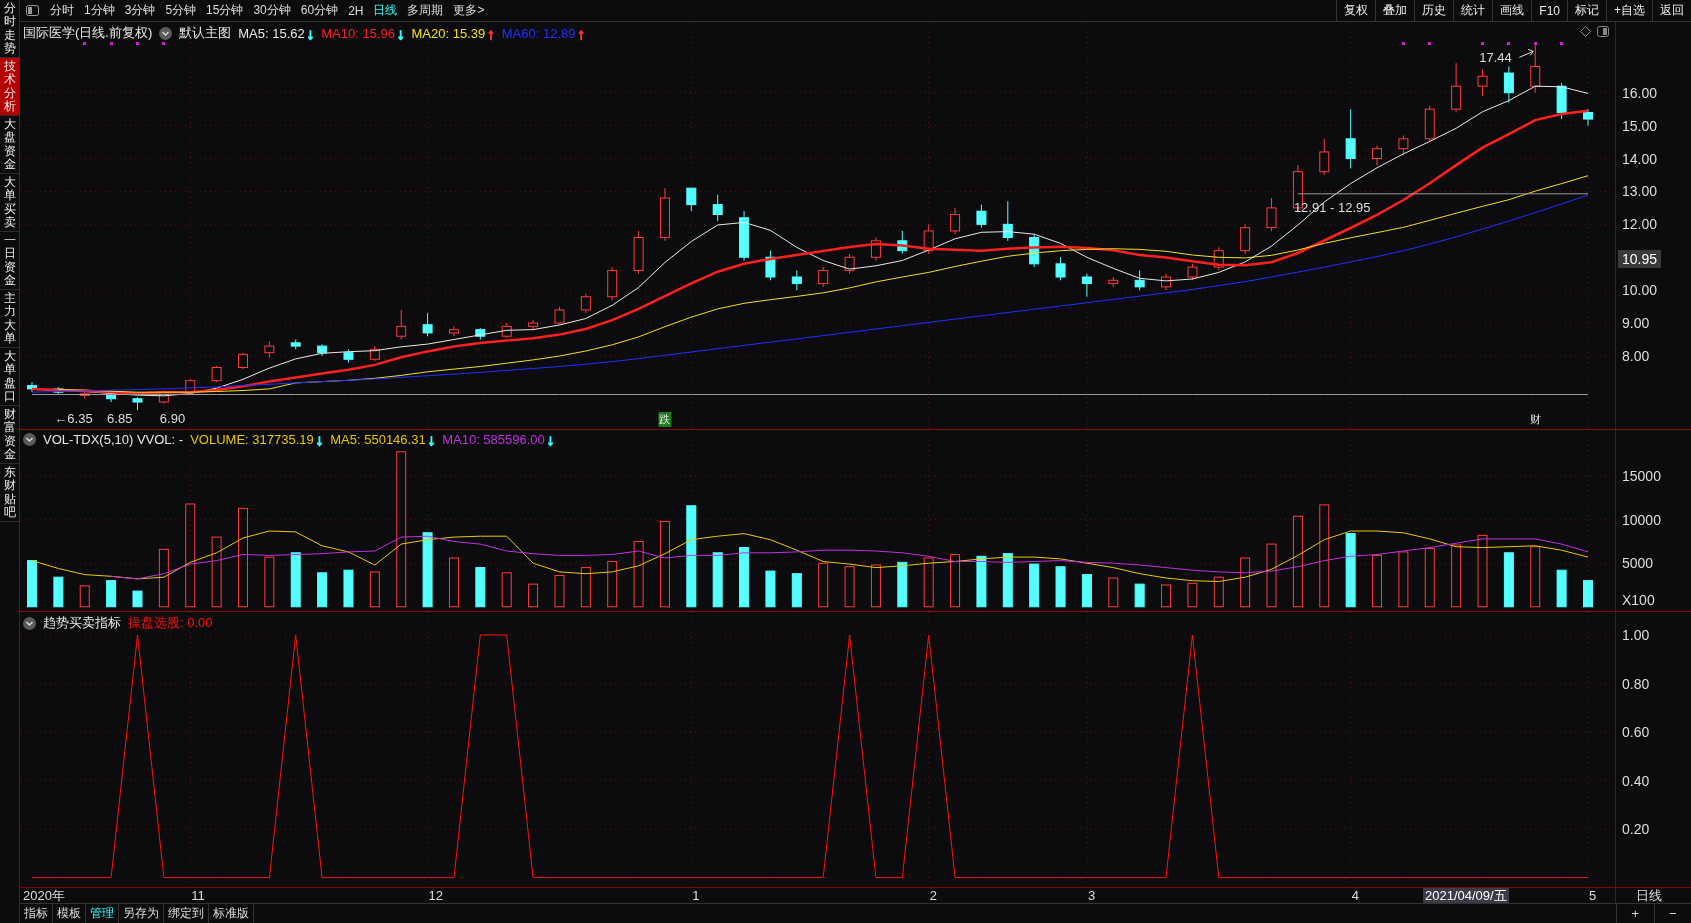 The image size is (1691, 923). What do you see at coordinates (1593, 895) in the screenshot?
I see `month-label: 5` at bounding box center [1593, 895].